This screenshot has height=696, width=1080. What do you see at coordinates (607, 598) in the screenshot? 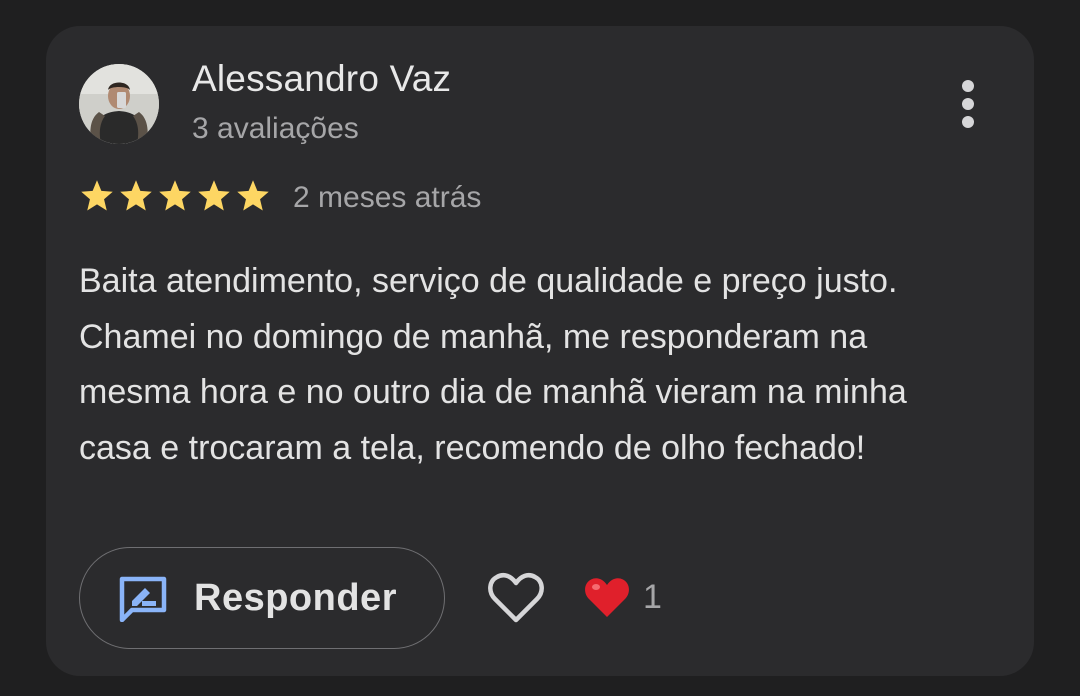
I see `heart-reaction-icon` at bounding box center [607, 598].